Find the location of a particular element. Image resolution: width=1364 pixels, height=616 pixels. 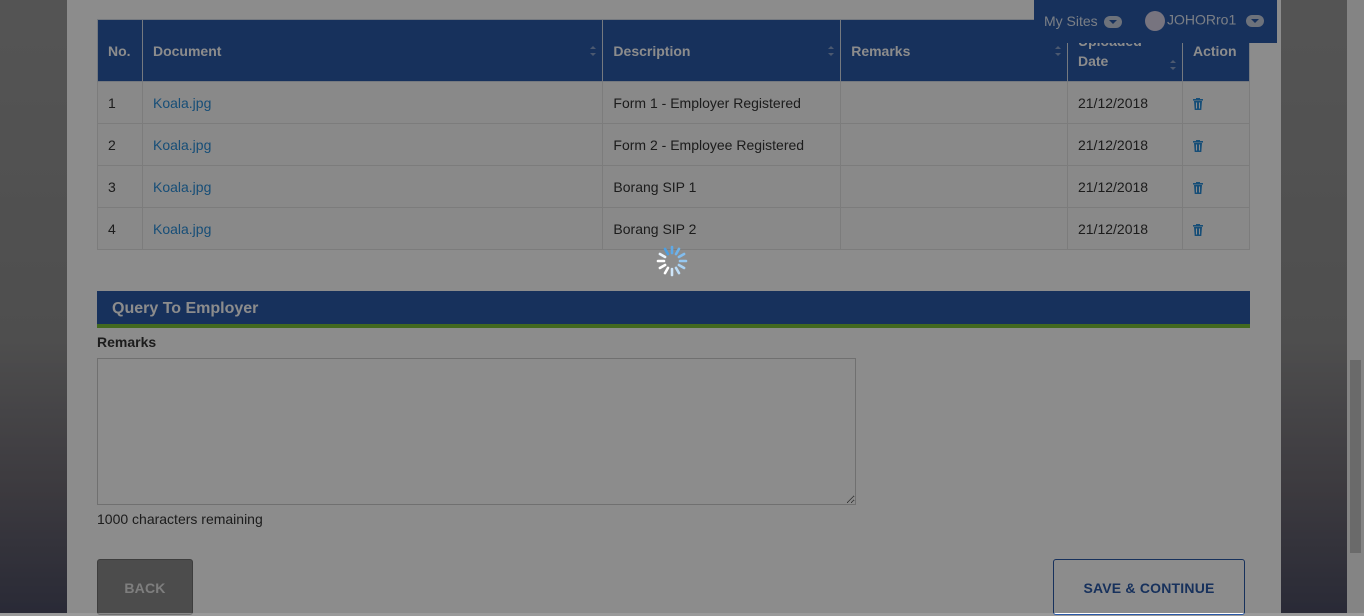

table-row: 3 Koala.jpg Borang SIP 1 21/12/2018 is located at coordinates (674, 186).